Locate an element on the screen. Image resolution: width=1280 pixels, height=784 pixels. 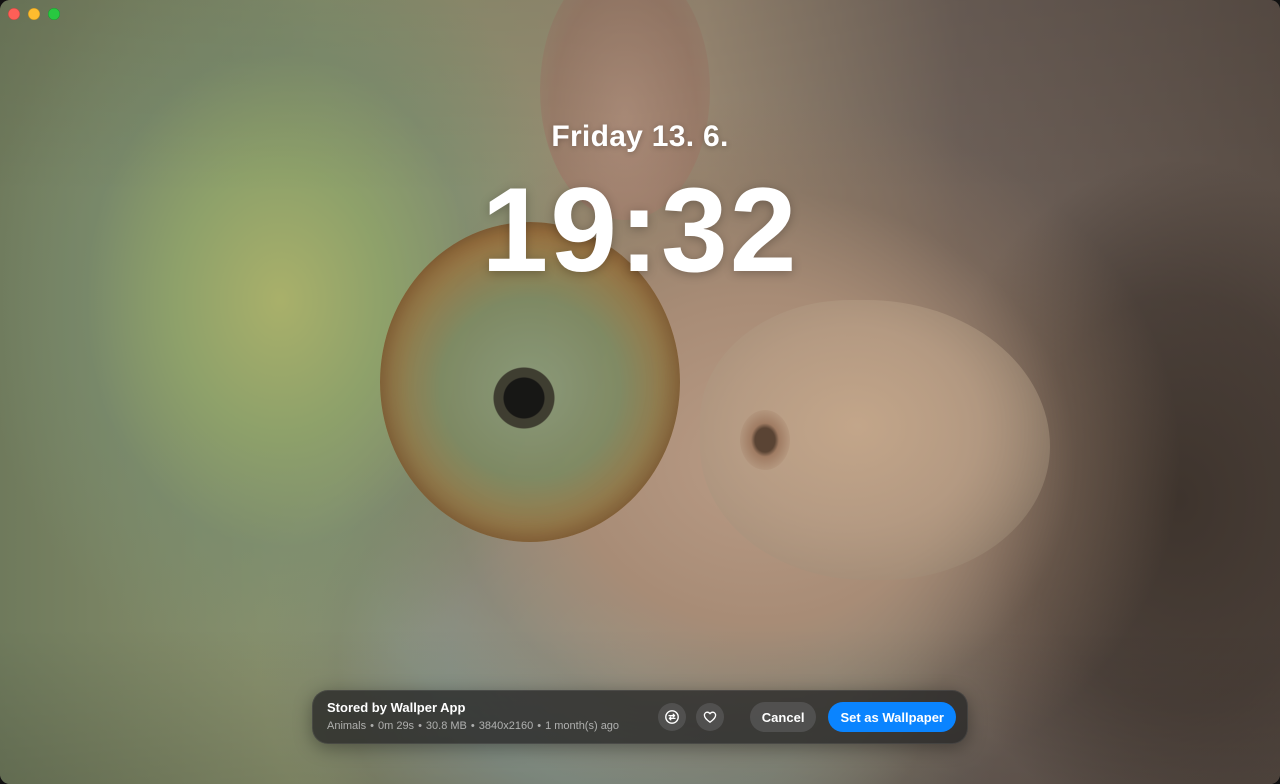
replace-icon is located at coordinates (671, 717).